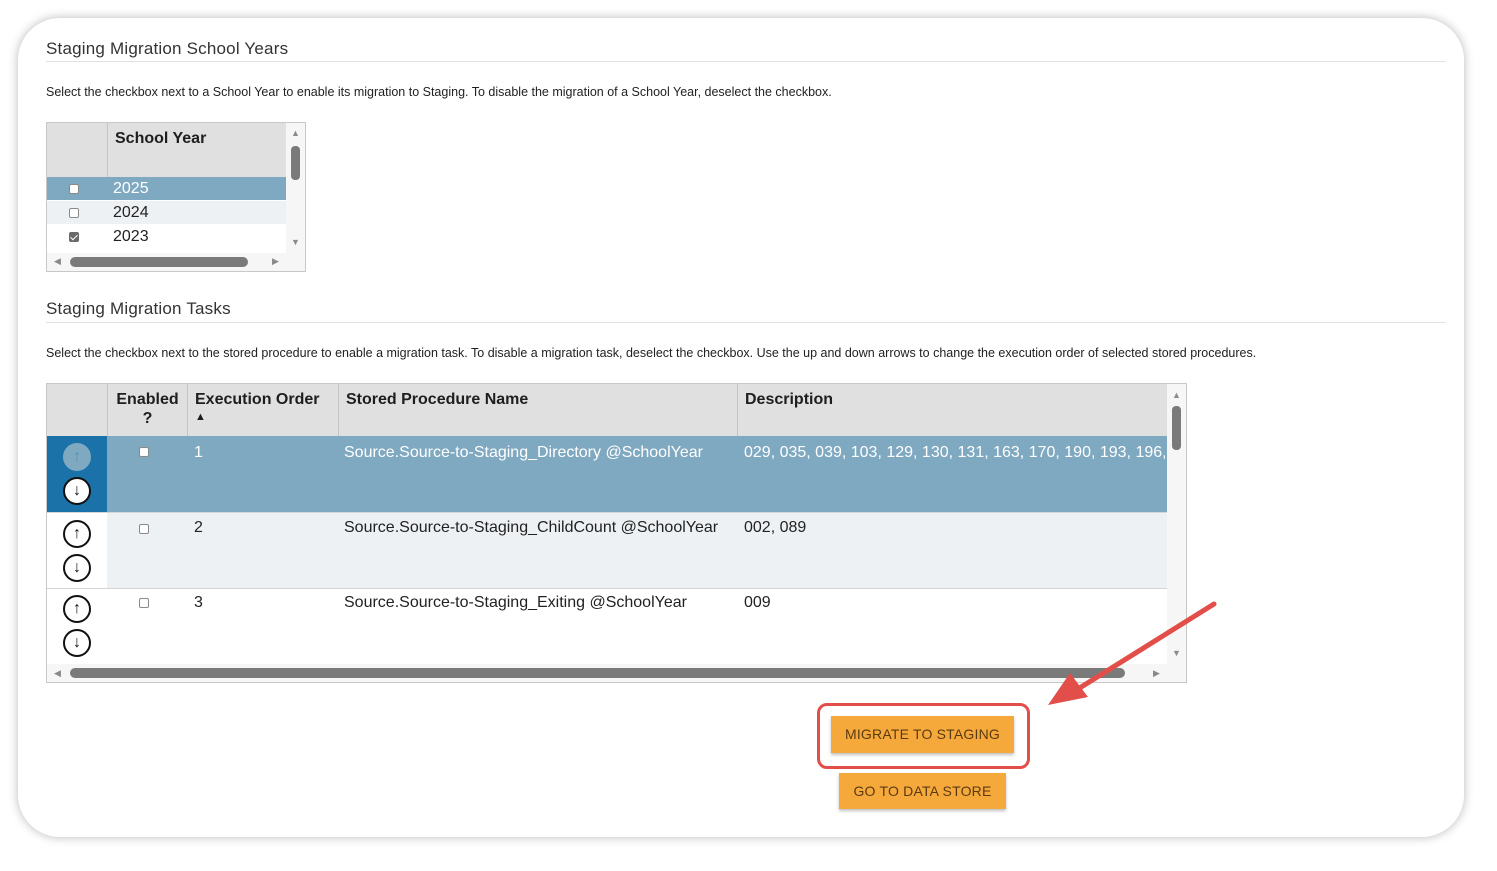 The width and height of the screenshot is (1497, 871). I want to click on school-year-row-2023: 2023, so click(166, 236).